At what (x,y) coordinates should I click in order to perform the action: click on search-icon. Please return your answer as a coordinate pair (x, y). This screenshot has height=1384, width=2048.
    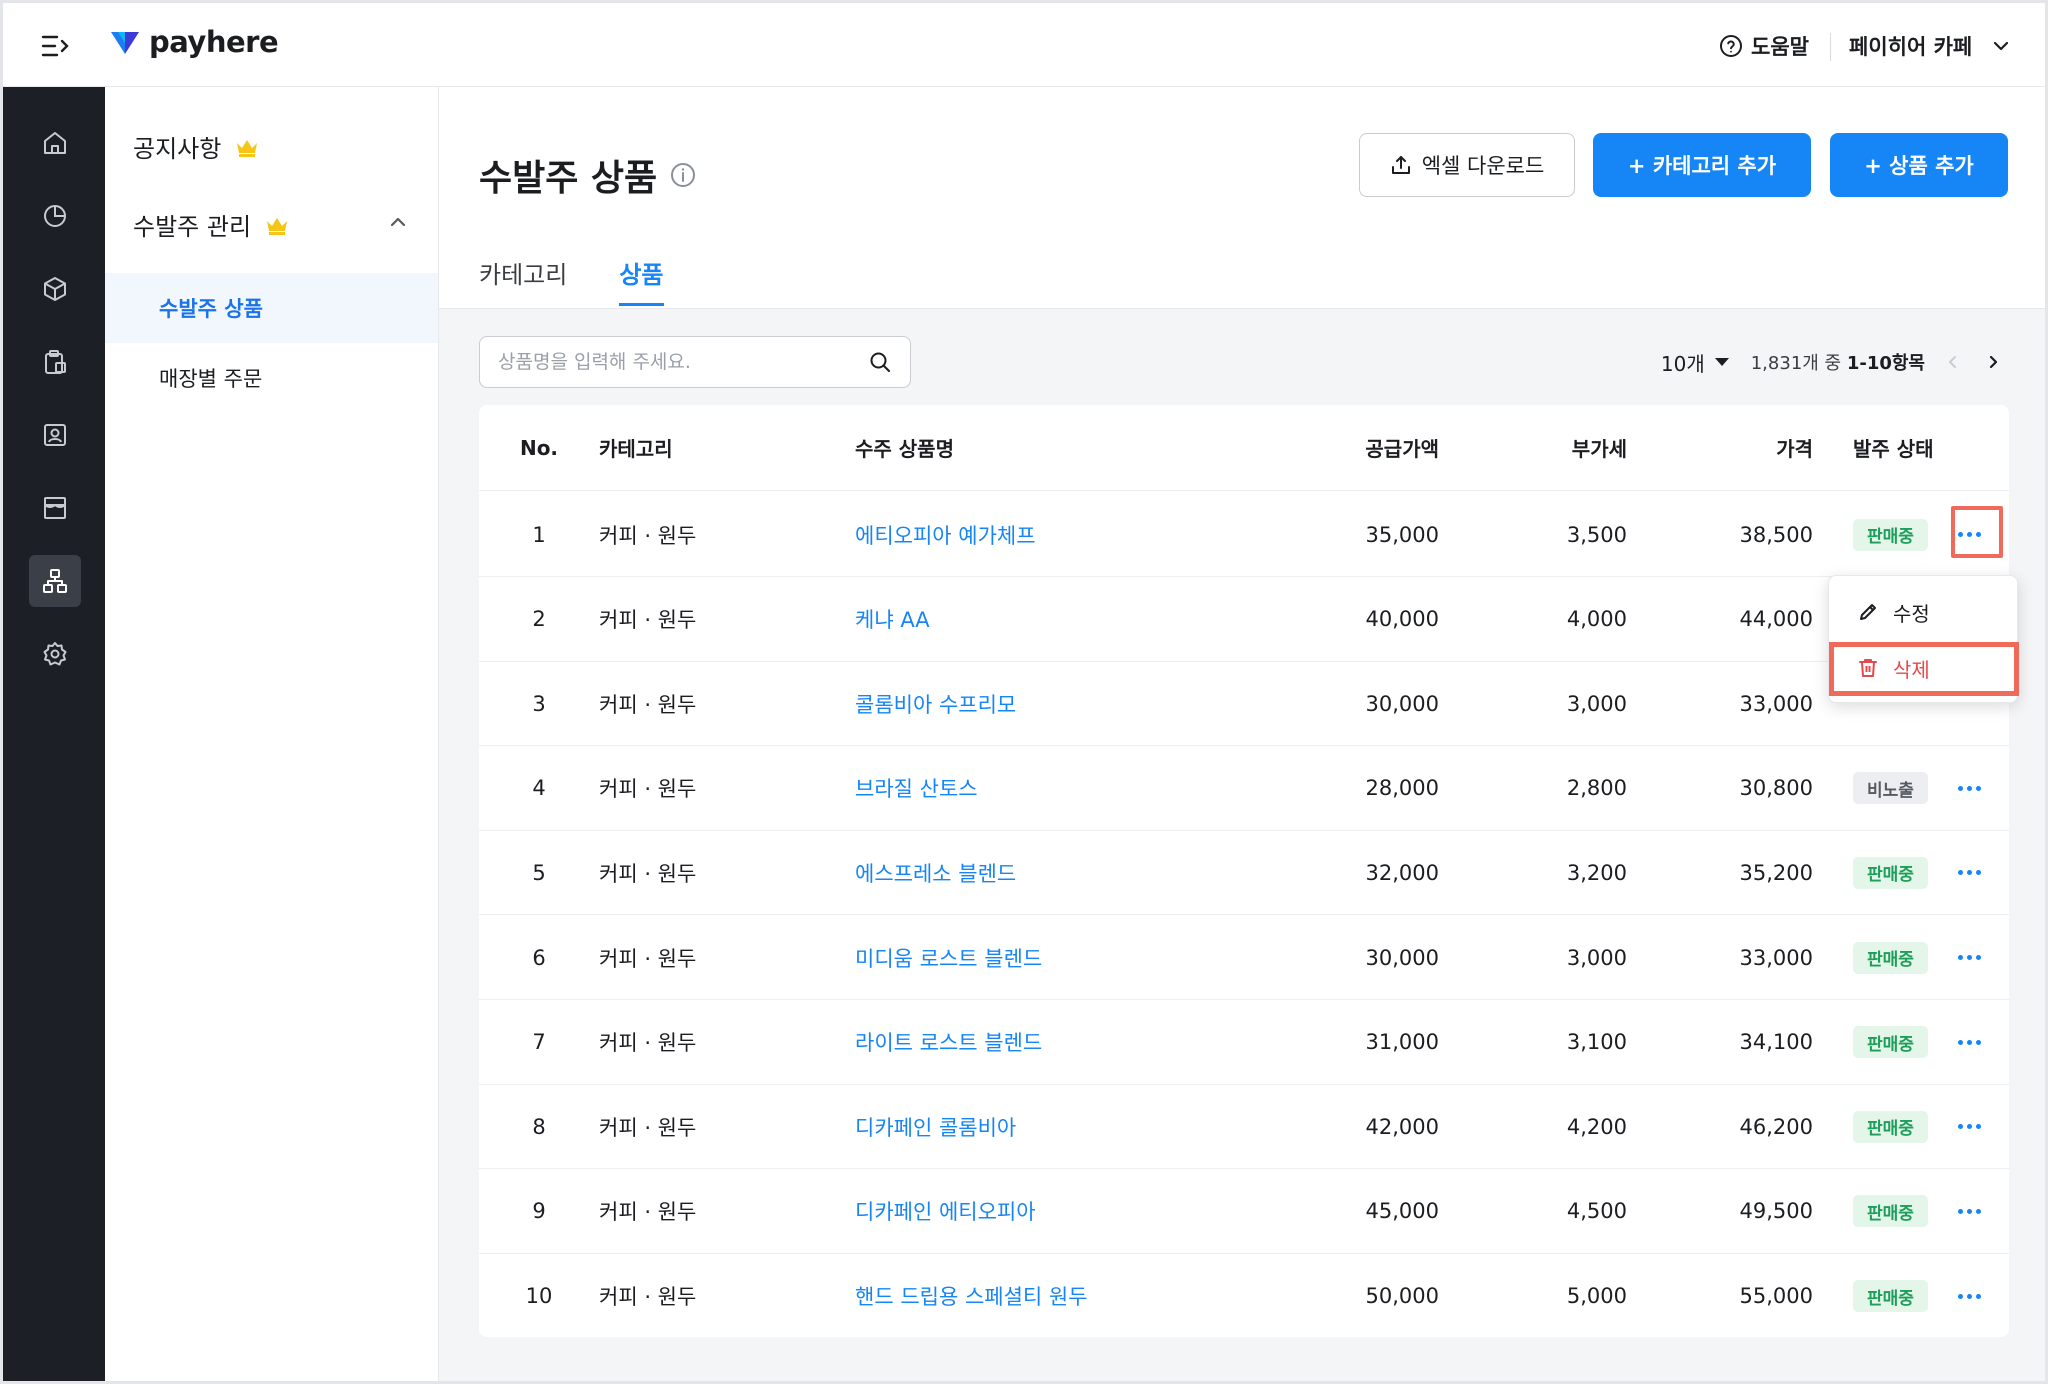
    Looking at the image, I should click on (880, 362).